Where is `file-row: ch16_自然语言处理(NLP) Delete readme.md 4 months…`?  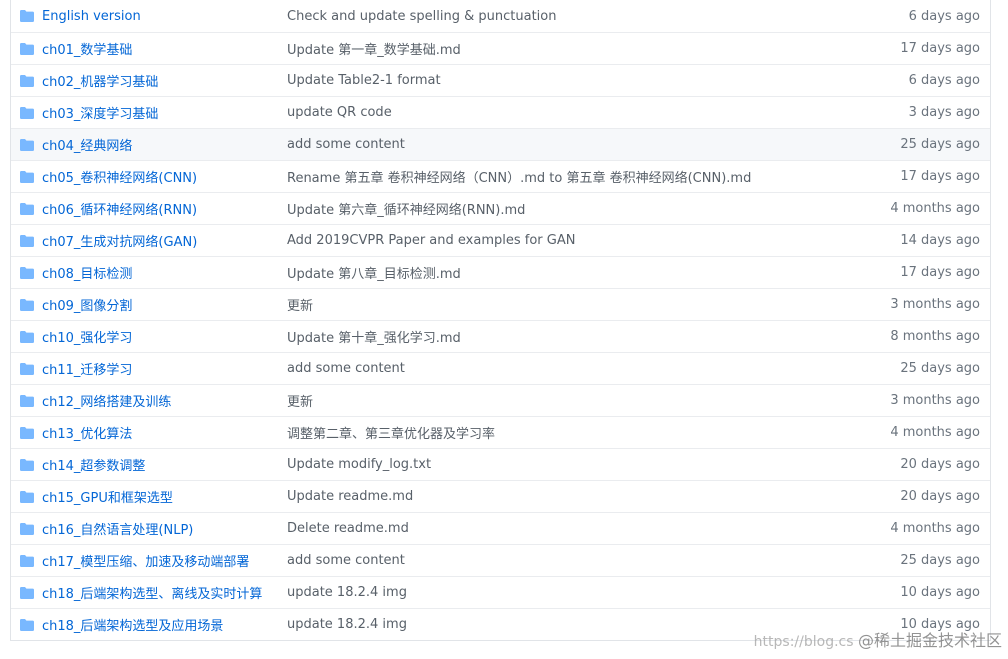 file-row: ch16_自然语言处理(NLP) Delete readme.md 4 months… is located at coordinates (500, 528).